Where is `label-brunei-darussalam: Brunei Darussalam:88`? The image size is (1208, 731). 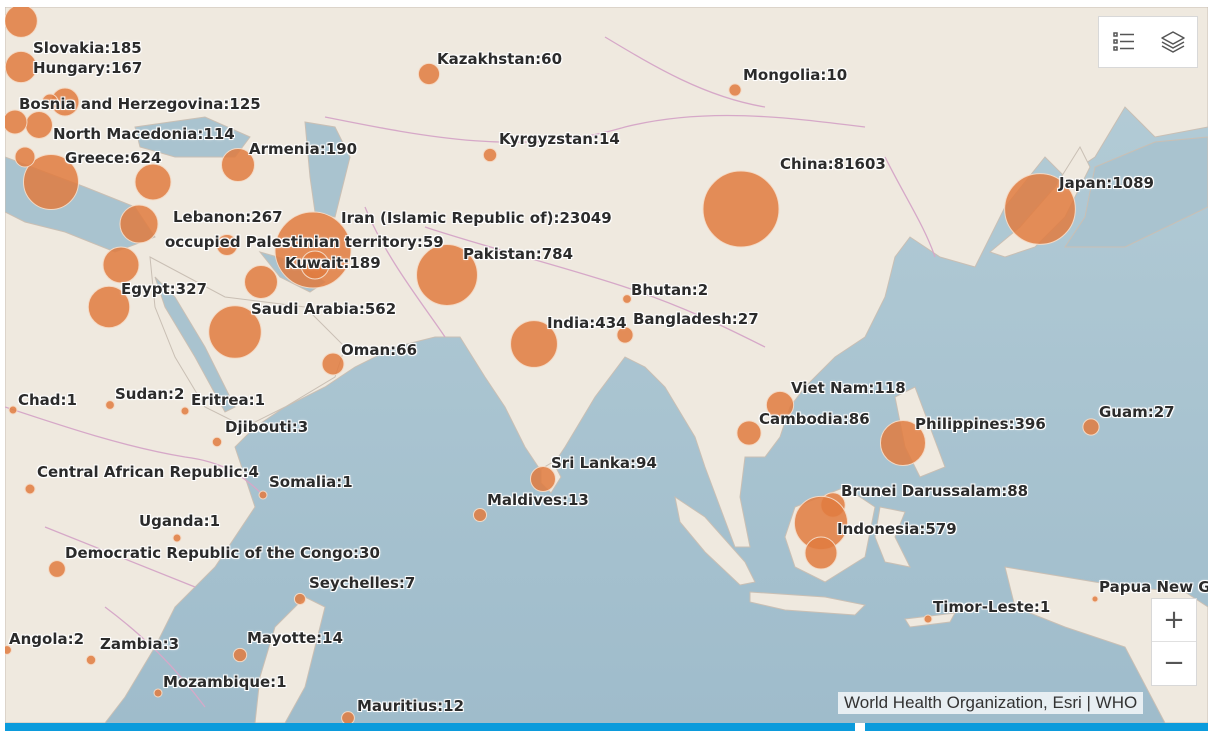 label-brunei-darussalam: Brunei Darussalam:88 is located at coordinates (934, 491).